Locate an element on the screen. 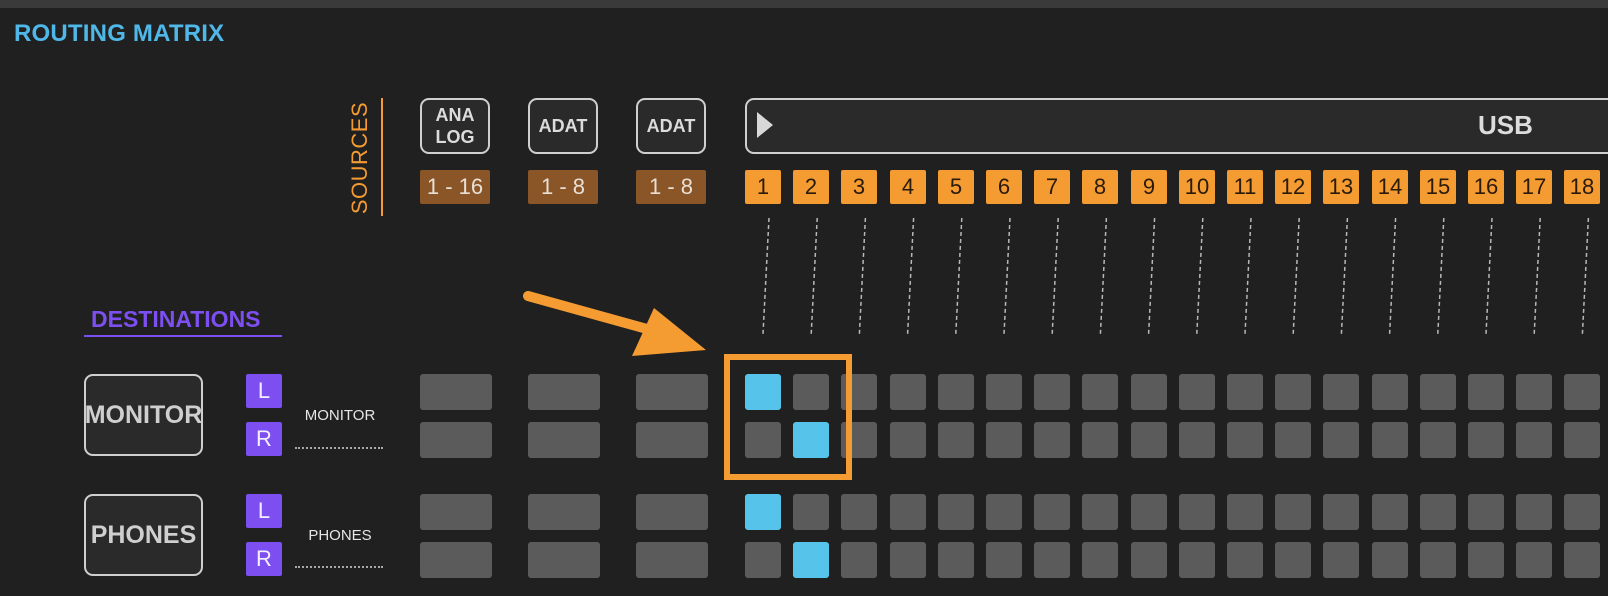 This screenshot has height=596, width=1608. matrix-cell-phones-l-usb14 is located at coordinates (1390, 512).